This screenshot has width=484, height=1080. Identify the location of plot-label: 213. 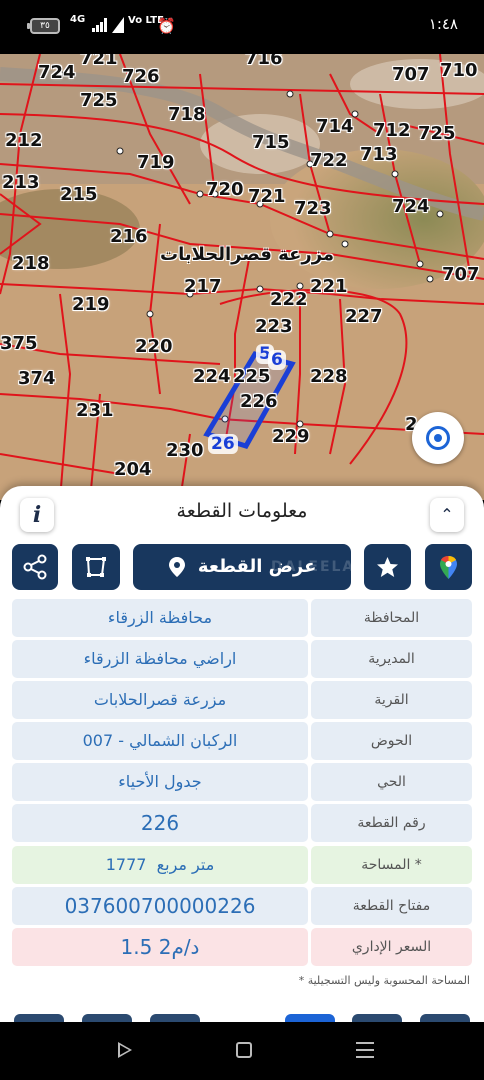
(21, 182).